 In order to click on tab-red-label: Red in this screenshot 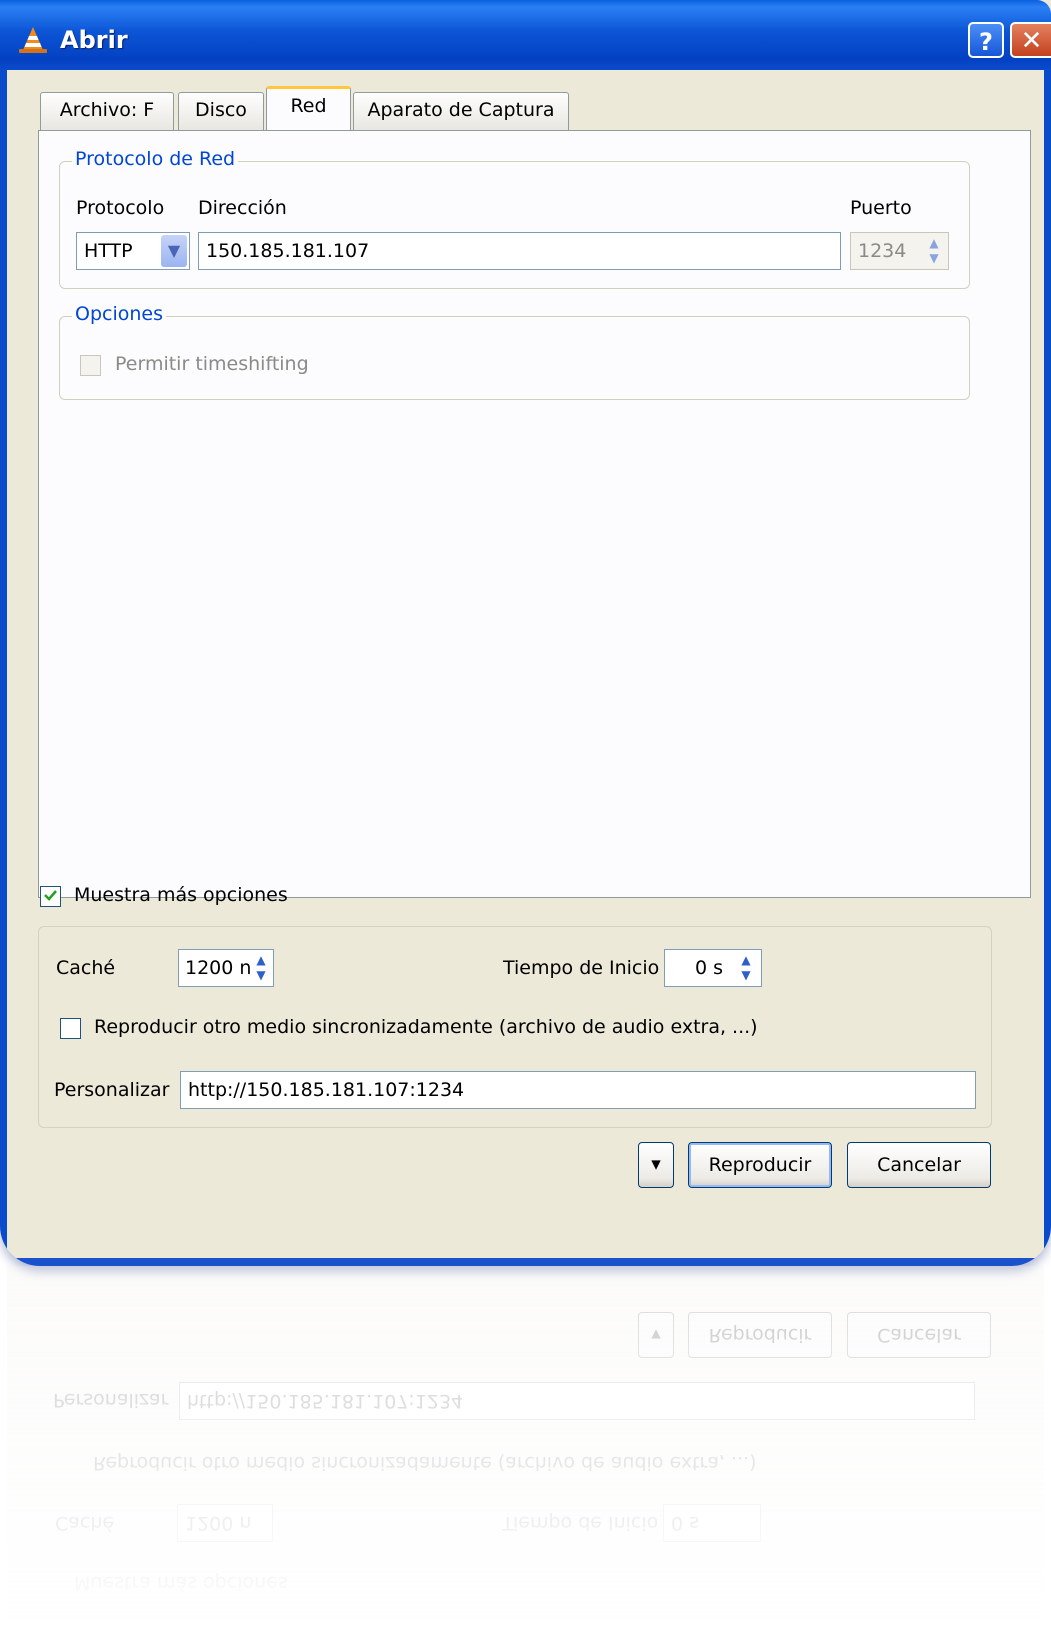, I will do `click(308, 106)`.